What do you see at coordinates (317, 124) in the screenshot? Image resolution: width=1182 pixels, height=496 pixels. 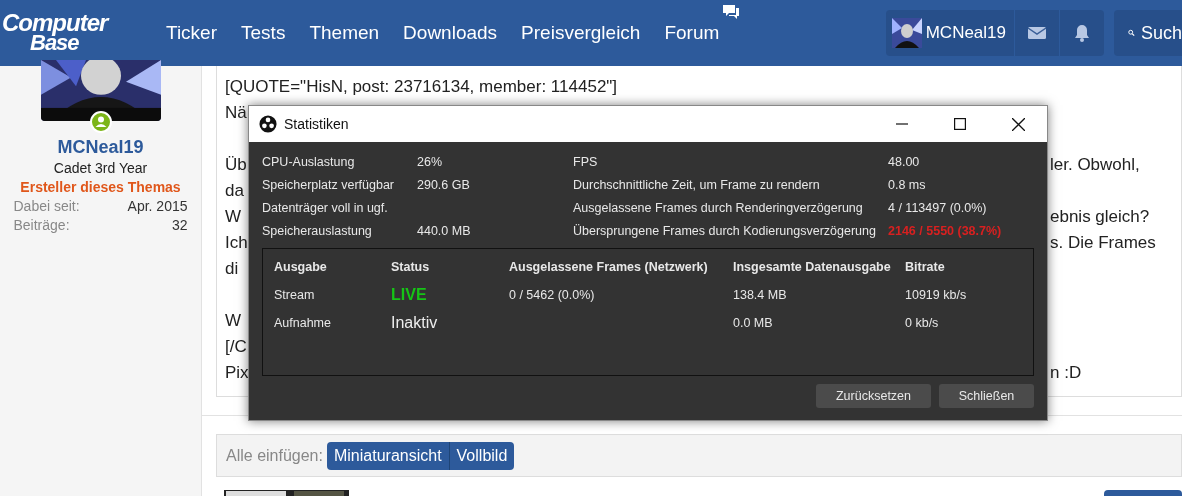 I see `dialog-title: Statistiken` at bounding box center [317, 124].